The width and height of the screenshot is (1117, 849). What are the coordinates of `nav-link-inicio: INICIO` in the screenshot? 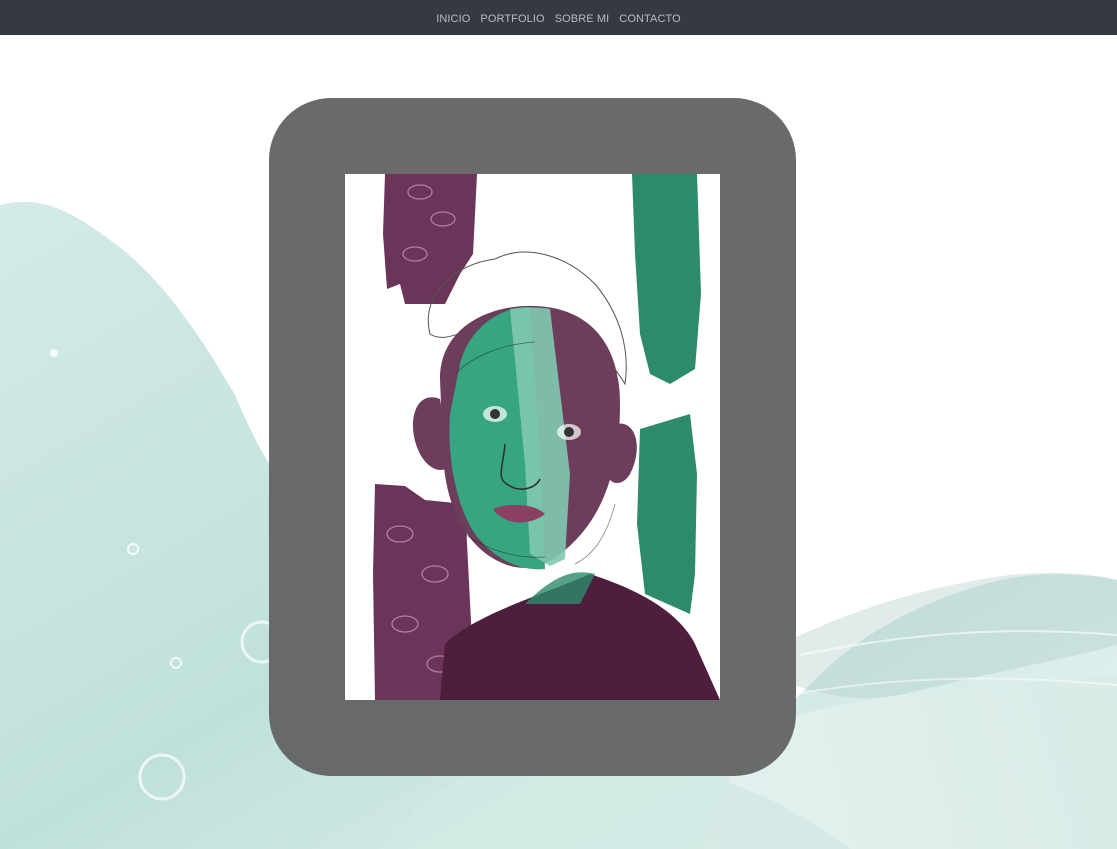 It's located at (453, 19).